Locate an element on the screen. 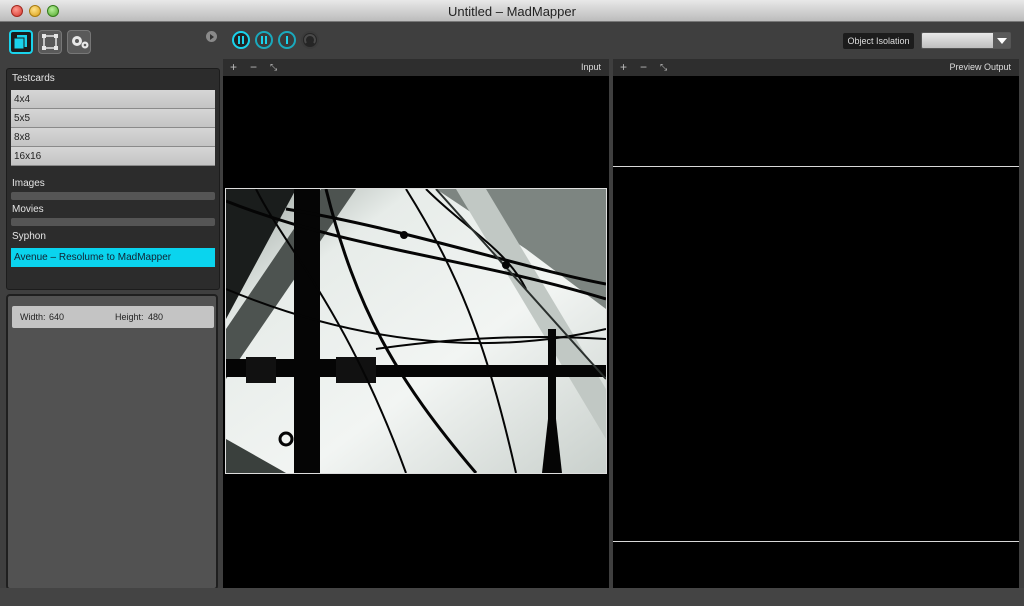  window-titlebar: Untitled – MadMapper is located at coordinates (512, 11).